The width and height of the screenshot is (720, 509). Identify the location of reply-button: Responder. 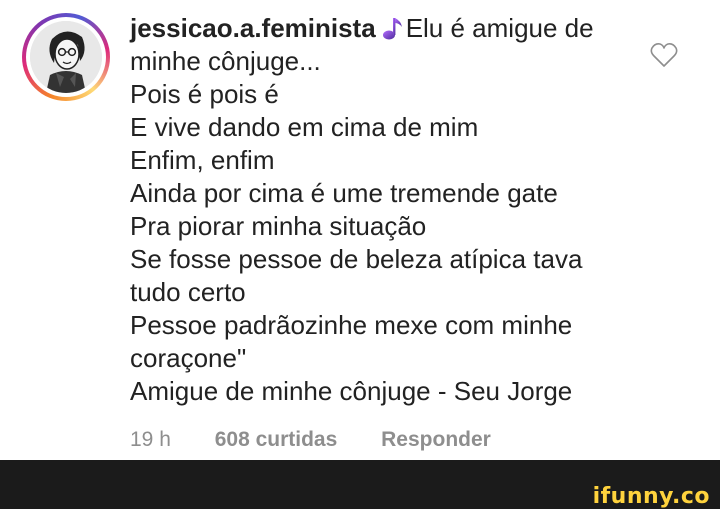
(436, 439).